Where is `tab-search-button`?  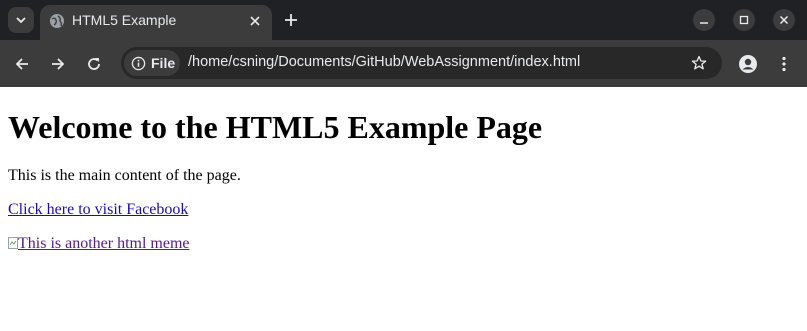
tab-search-button is located at coordinates (21, 20).